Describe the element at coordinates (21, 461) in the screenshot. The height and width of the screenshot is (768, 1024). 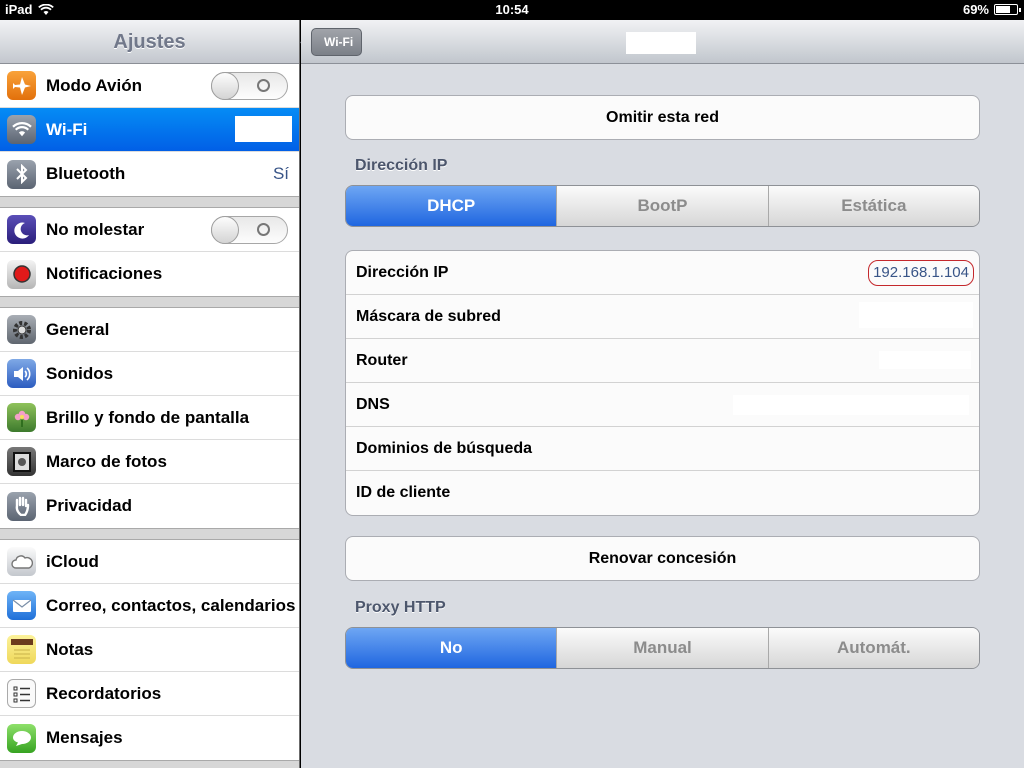
I see `photo-frame-icon` at that location.